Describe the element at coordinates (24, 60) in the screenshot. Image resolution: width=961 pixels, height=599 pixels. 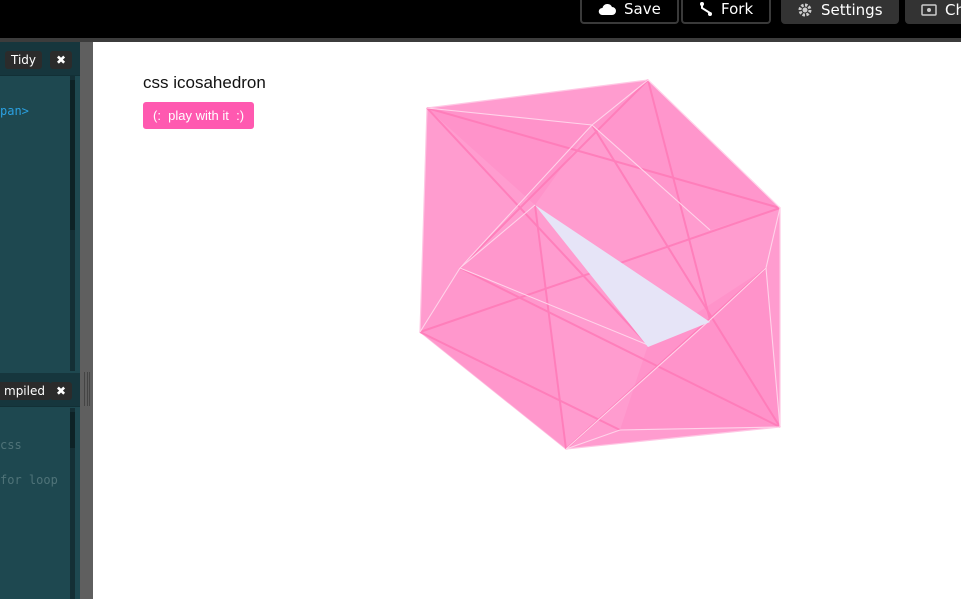
I see `tidy-button: Tidy` at that location.